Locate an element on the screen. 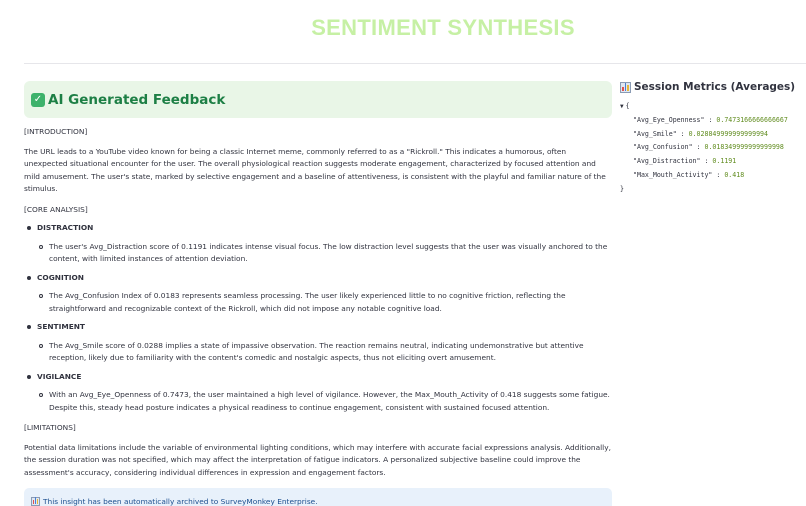 This screenshot has width=806, height=506. core-analysis-label: [CORE ANALYSIS] is located at coordinates (56, 209).